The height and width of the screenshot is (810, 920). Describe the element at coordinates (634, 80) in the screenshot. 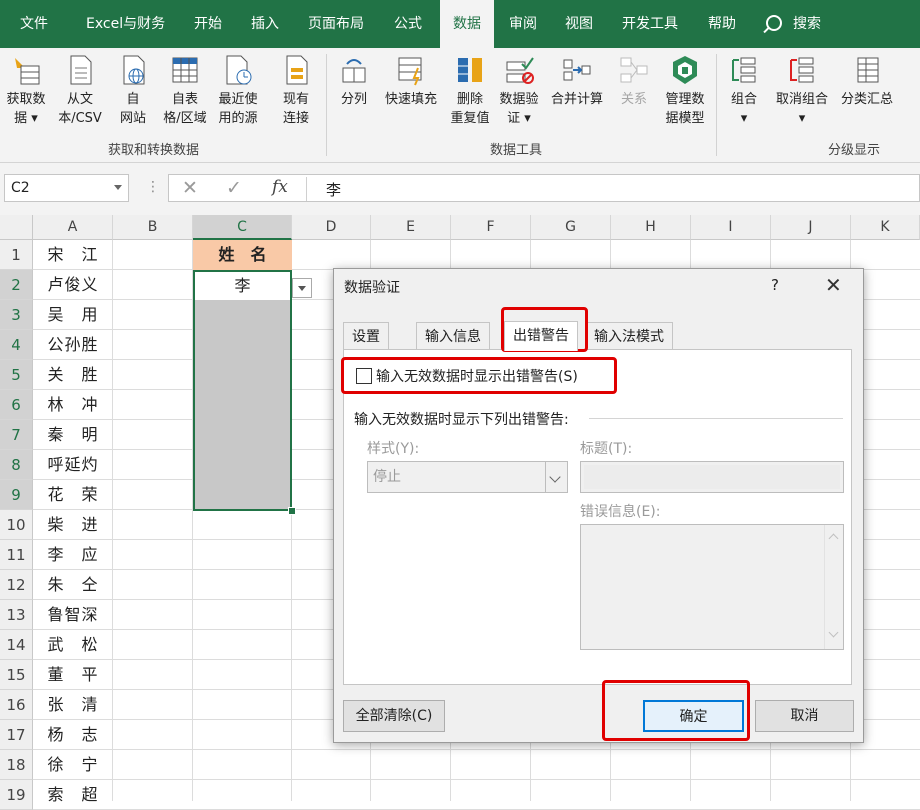

I see `relationships-button: 关系` at that location.